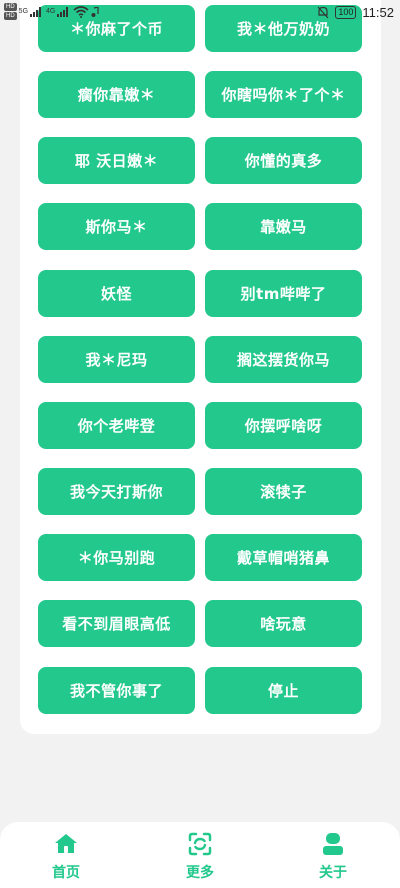  I want to click on music-note-icon, so click(95, 11).